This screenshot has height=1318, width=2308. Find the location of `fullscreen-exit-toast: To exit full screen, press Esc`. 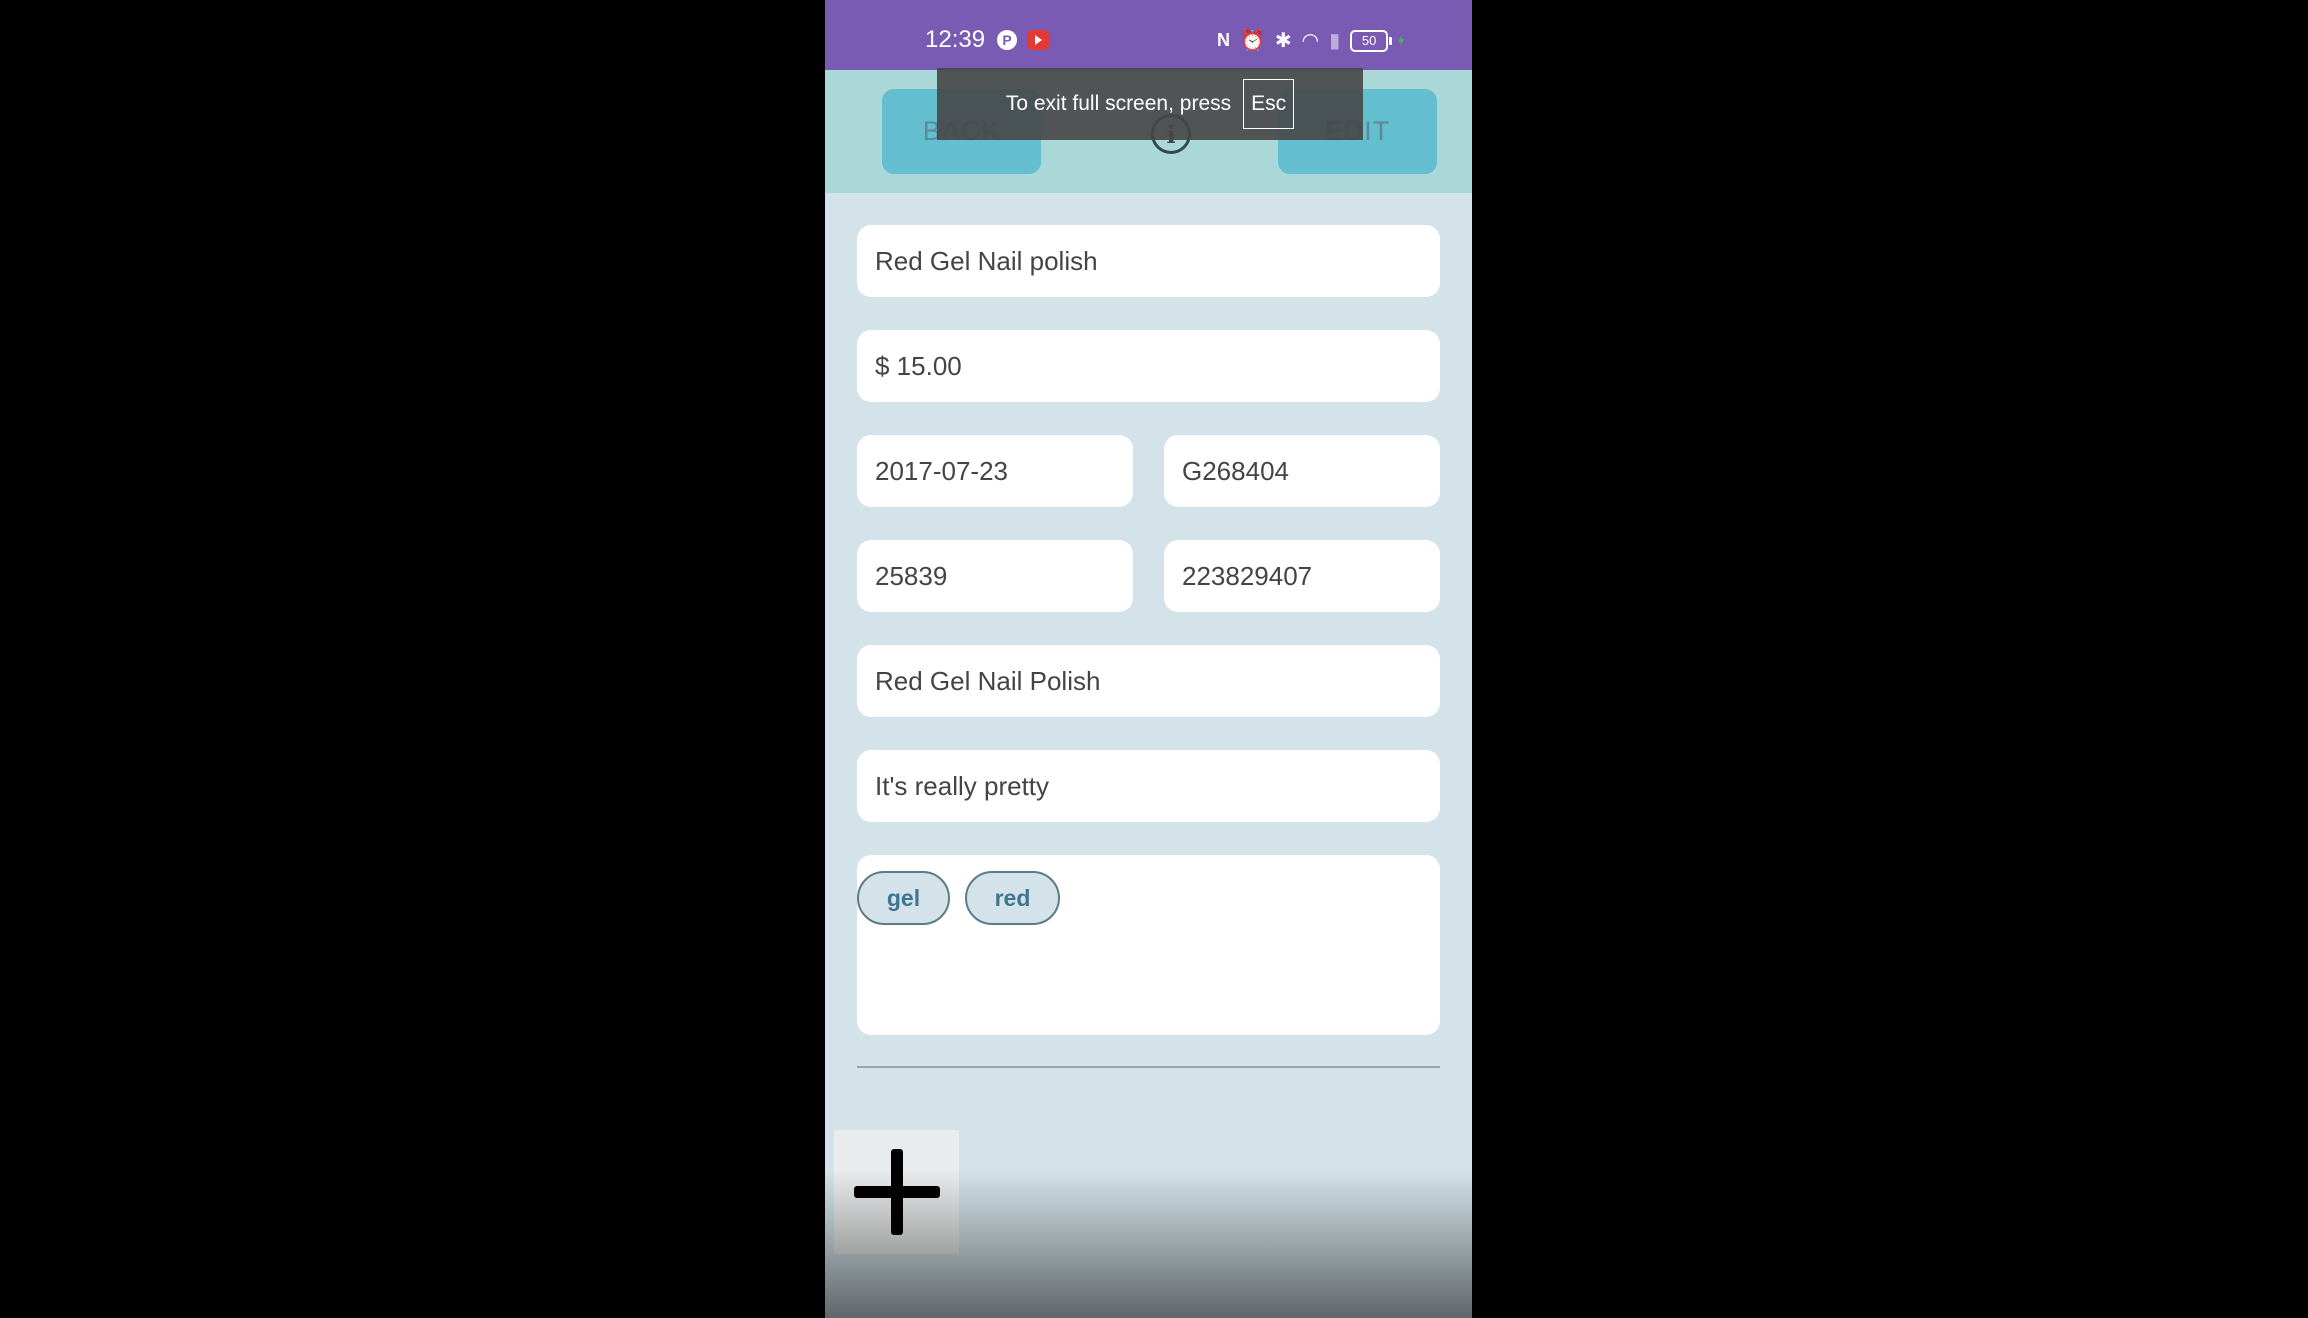

fullscreen-exit-toast: To exit full screen, press Esc is located at coordinates (1150, 104).